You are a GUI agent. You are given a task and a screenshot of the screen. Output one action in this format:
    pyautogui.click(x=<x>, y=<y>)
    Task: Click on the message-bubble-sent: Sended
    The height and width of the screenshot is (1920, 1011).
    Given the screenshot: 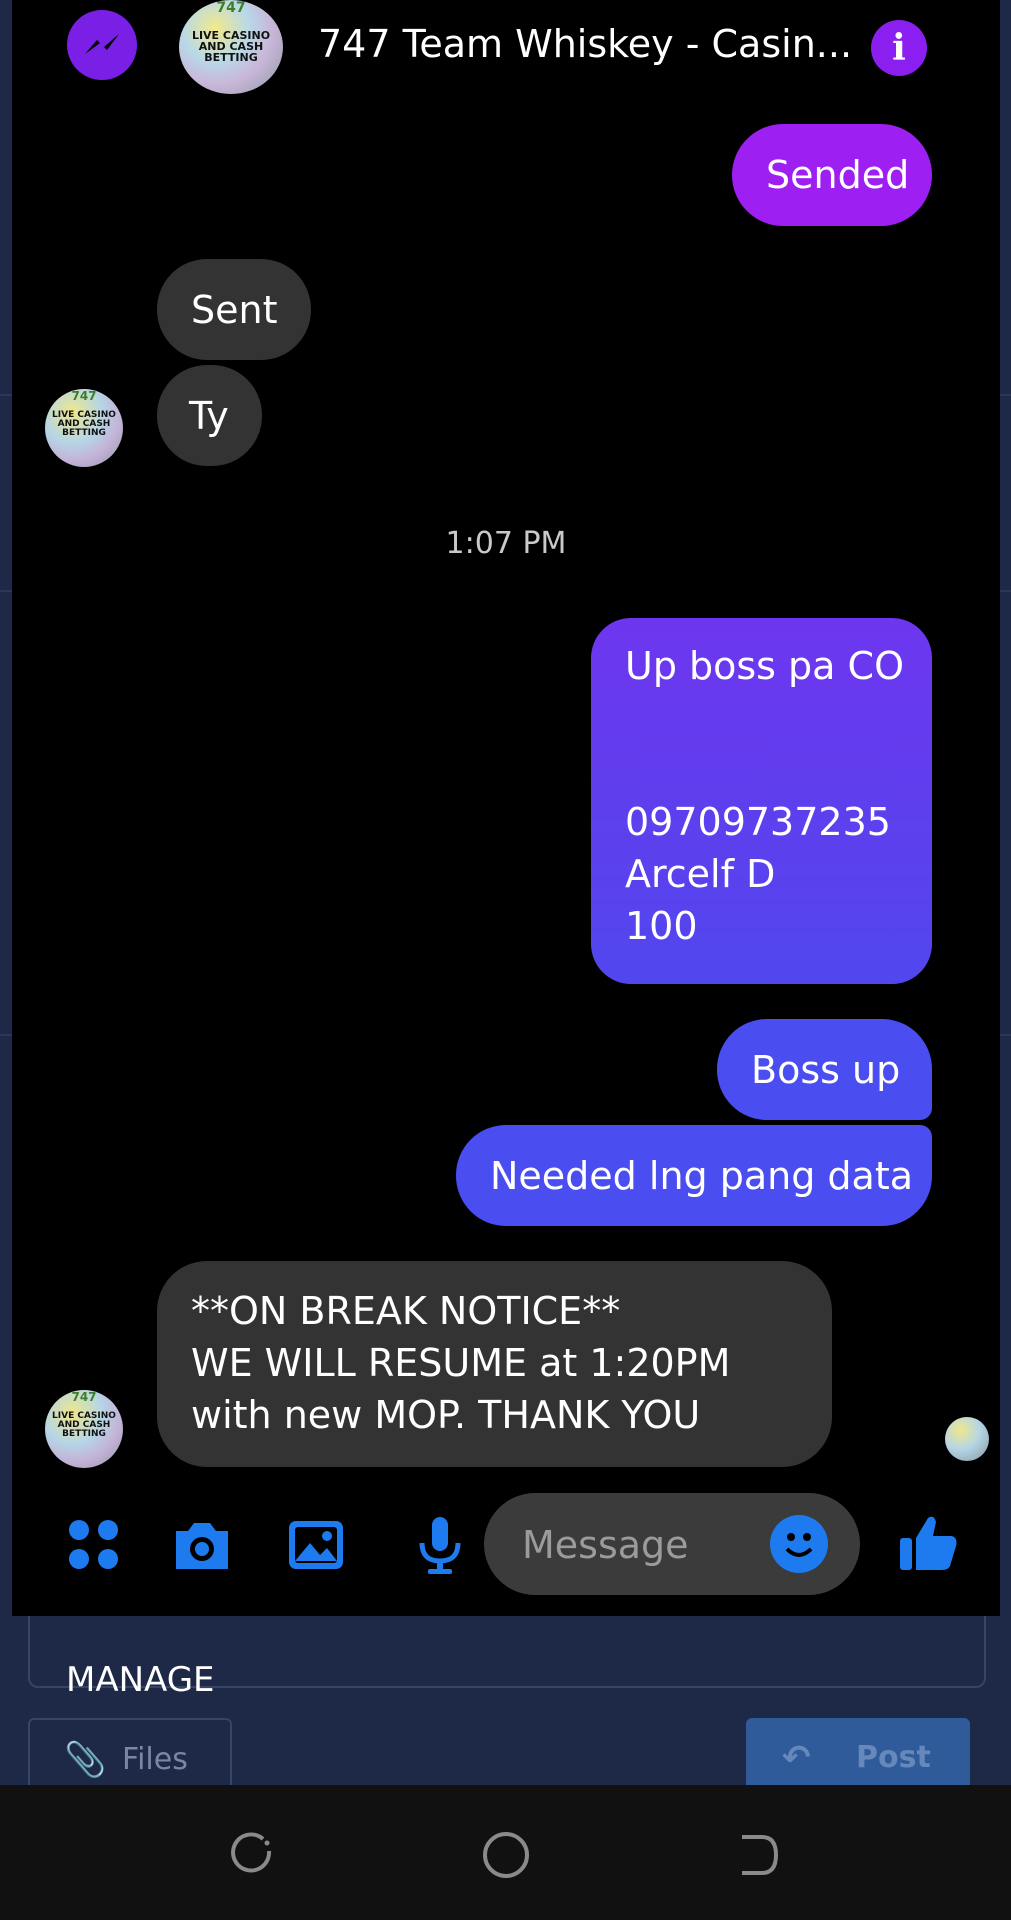 What is the action you would take?
    pyautogui.click(x=832, y=175)
    